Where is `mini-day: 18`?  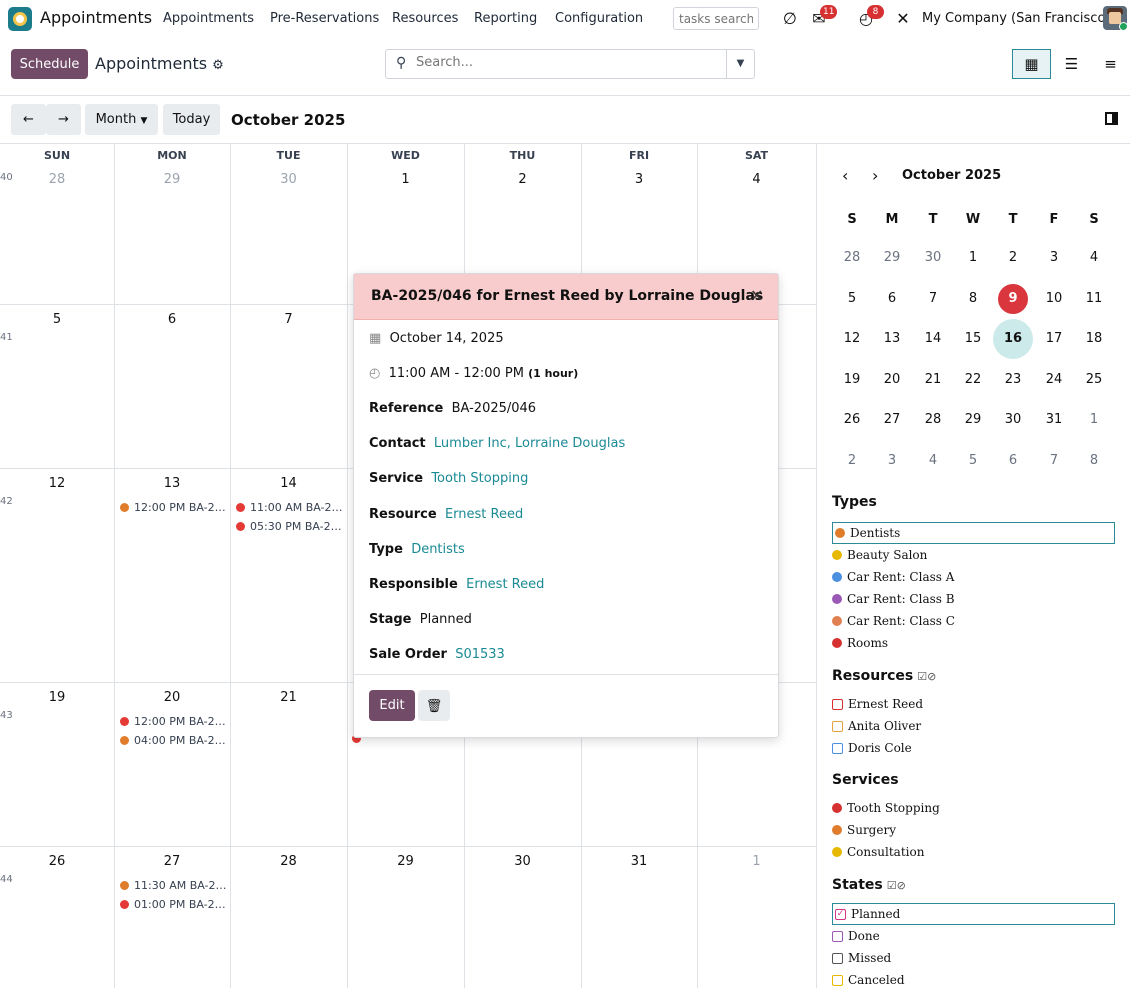
mini-day: 18 is located at coordinates (1094, 339).